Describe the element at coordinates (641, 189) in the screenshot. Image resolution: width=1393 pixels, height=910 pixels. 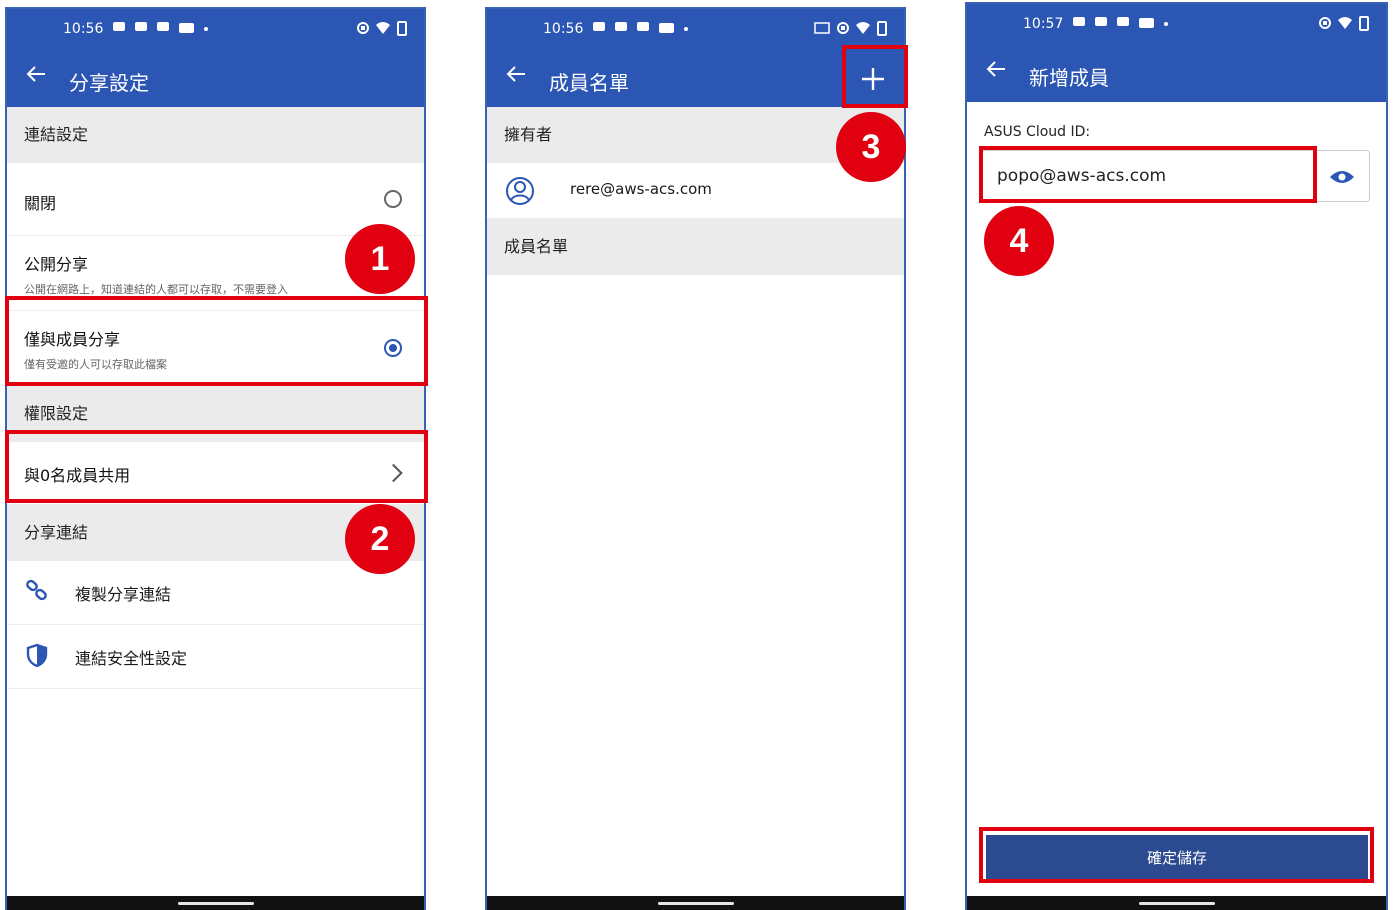
I see `owner-email: rere@aws-acs.com` at that location.